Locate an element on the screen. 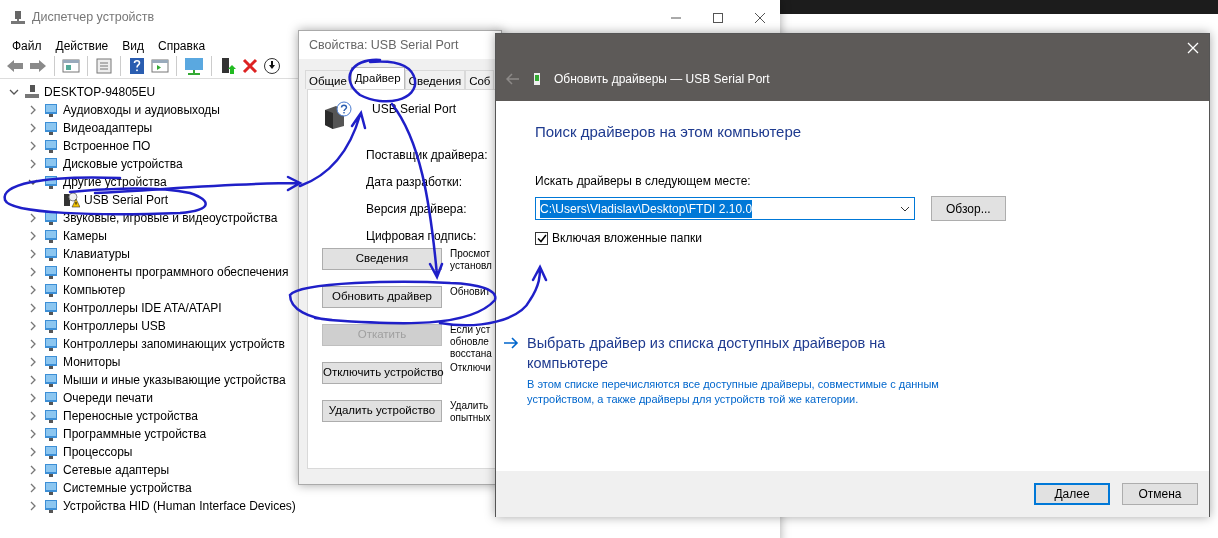  app-icon is located at coordinates (18, 17).